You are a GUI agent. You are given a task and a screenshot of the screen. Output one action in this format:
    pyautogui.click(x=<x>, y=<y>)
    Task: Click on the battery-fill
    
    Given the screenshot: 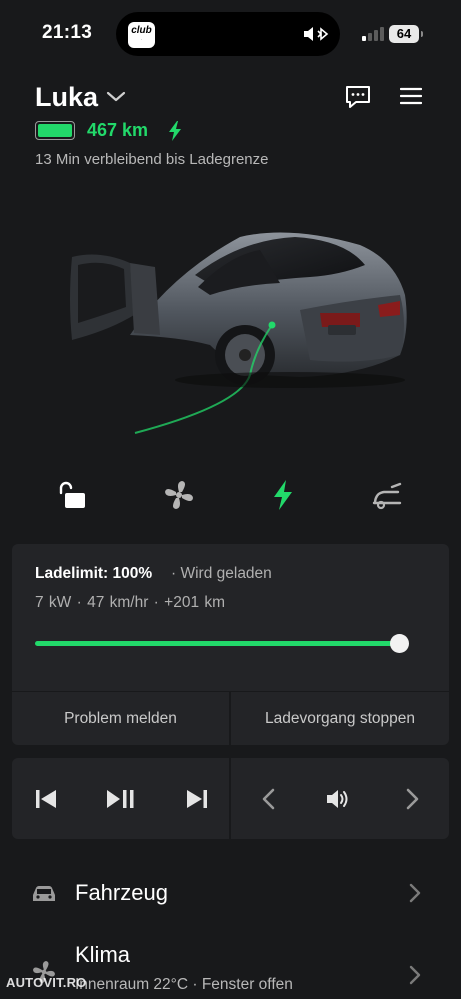 What is the action you would take?
    pyautogui.click(x=55, y=130)
    